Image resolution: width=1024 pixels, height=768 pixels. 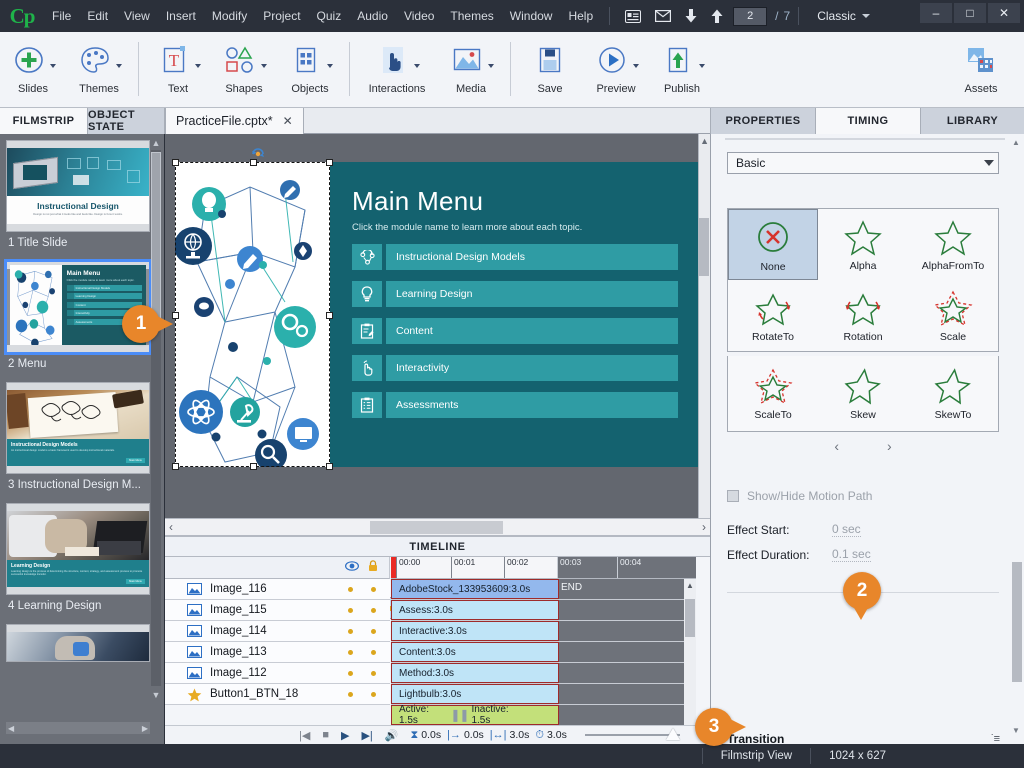 What do you see at coordinates (773, 244) in the screenshot?
I see `effect-none: None` at bounding box center [773, 244].